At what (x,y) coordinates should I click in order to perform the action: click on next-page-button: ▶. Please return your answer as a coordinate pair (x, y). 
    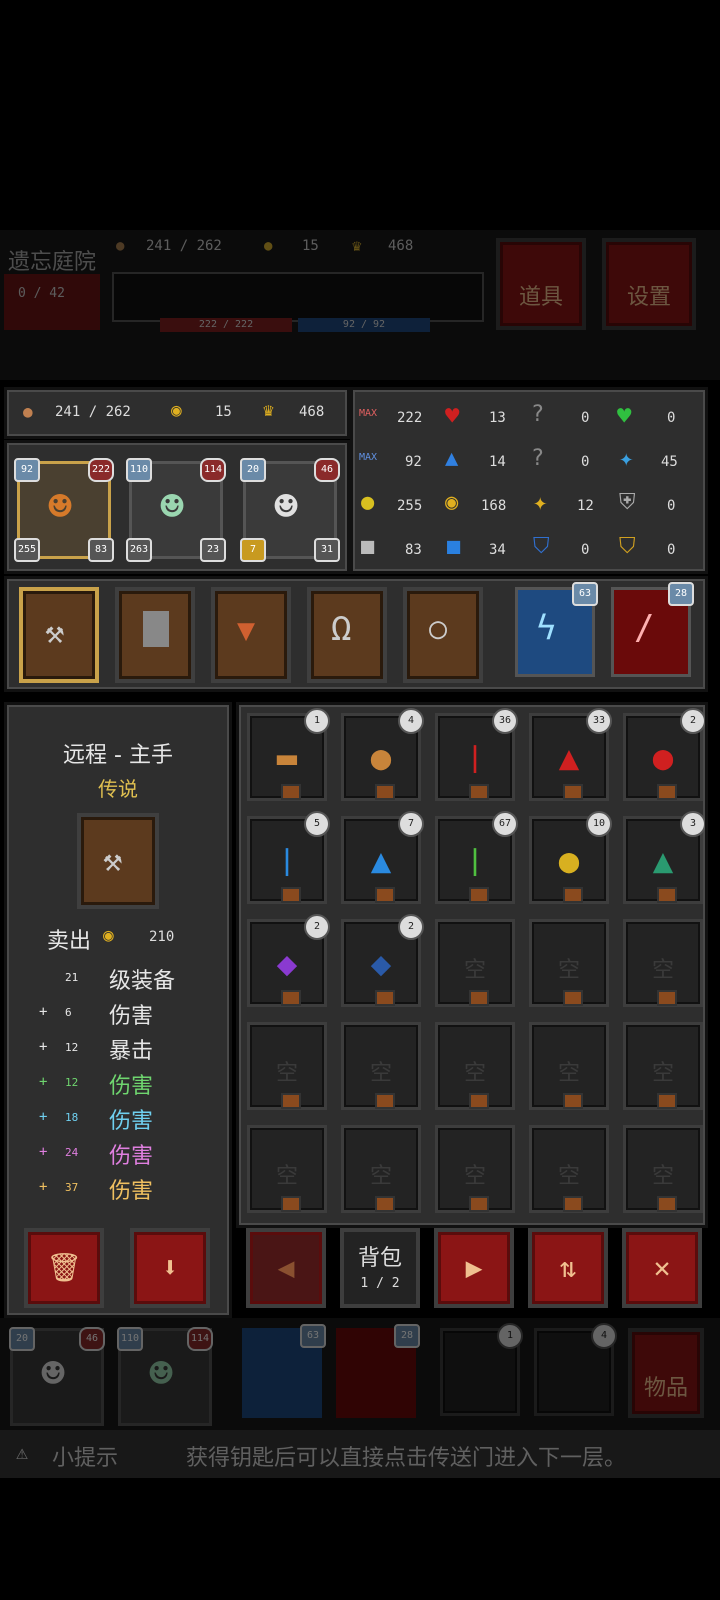
    Looking at the image, I should click on (474, 1268).